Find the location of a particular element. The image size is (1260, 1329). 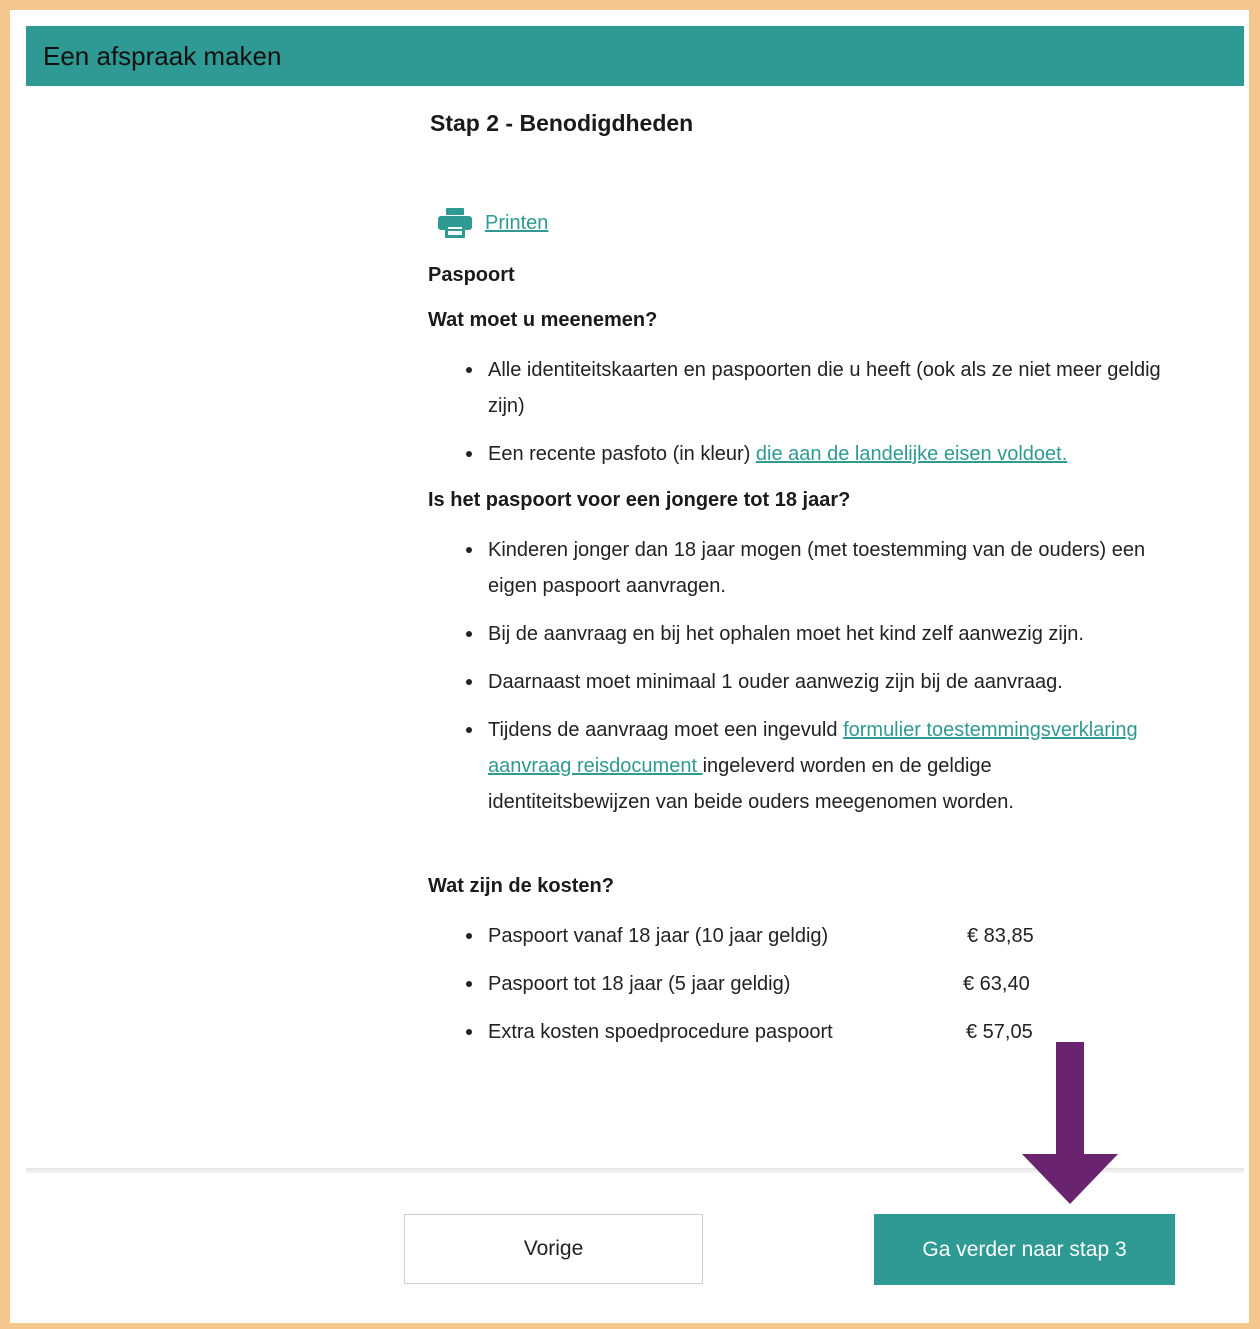

cost-label: Extra kosten spoedprocedure paspoort is located at coordinates (660, 1032).